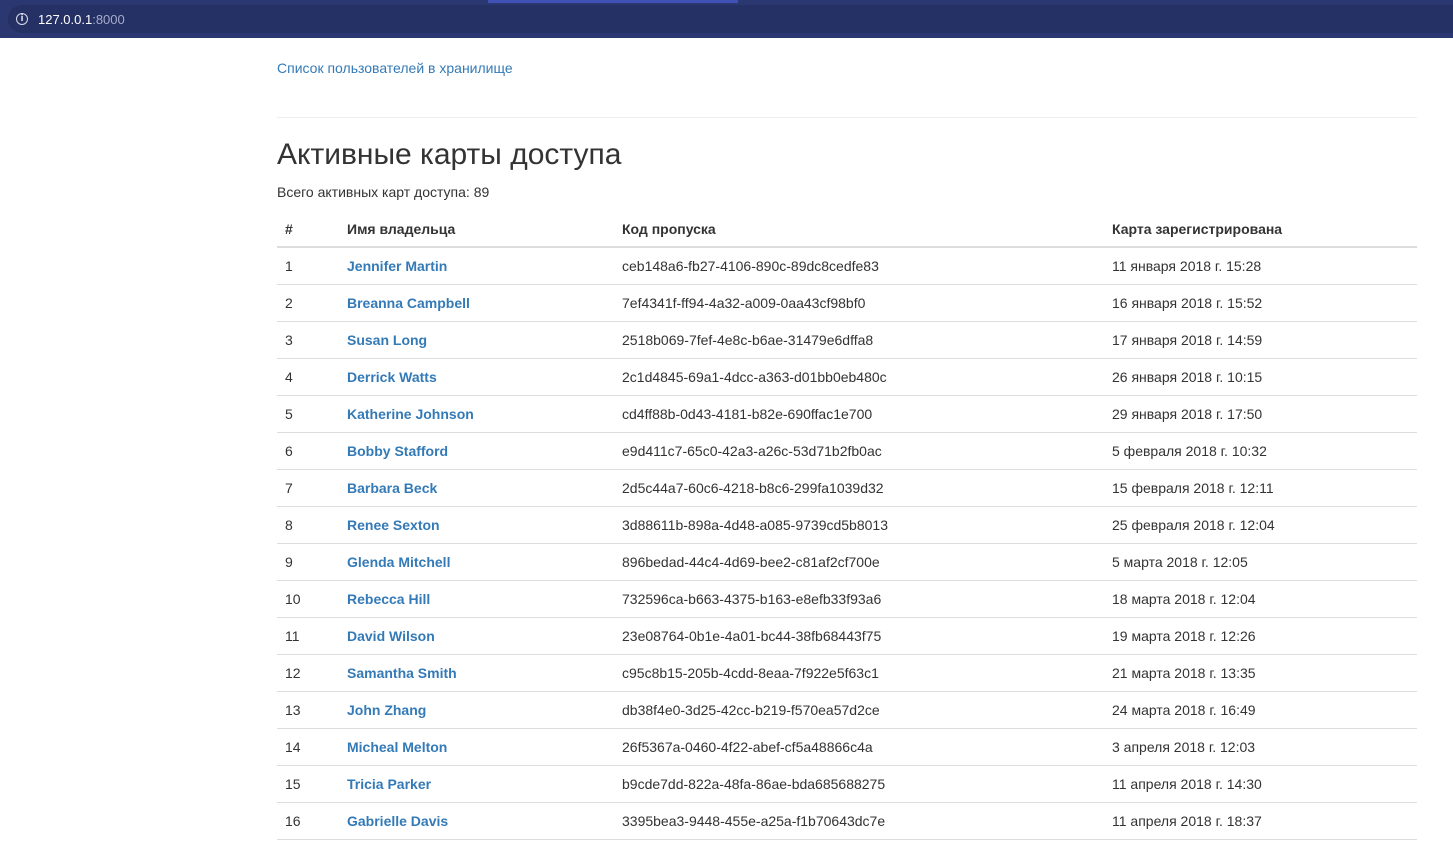  I want to click on pass-code: 3d88611b-898a-4d48-a085-9739cd5b8013, so click(859, 525).